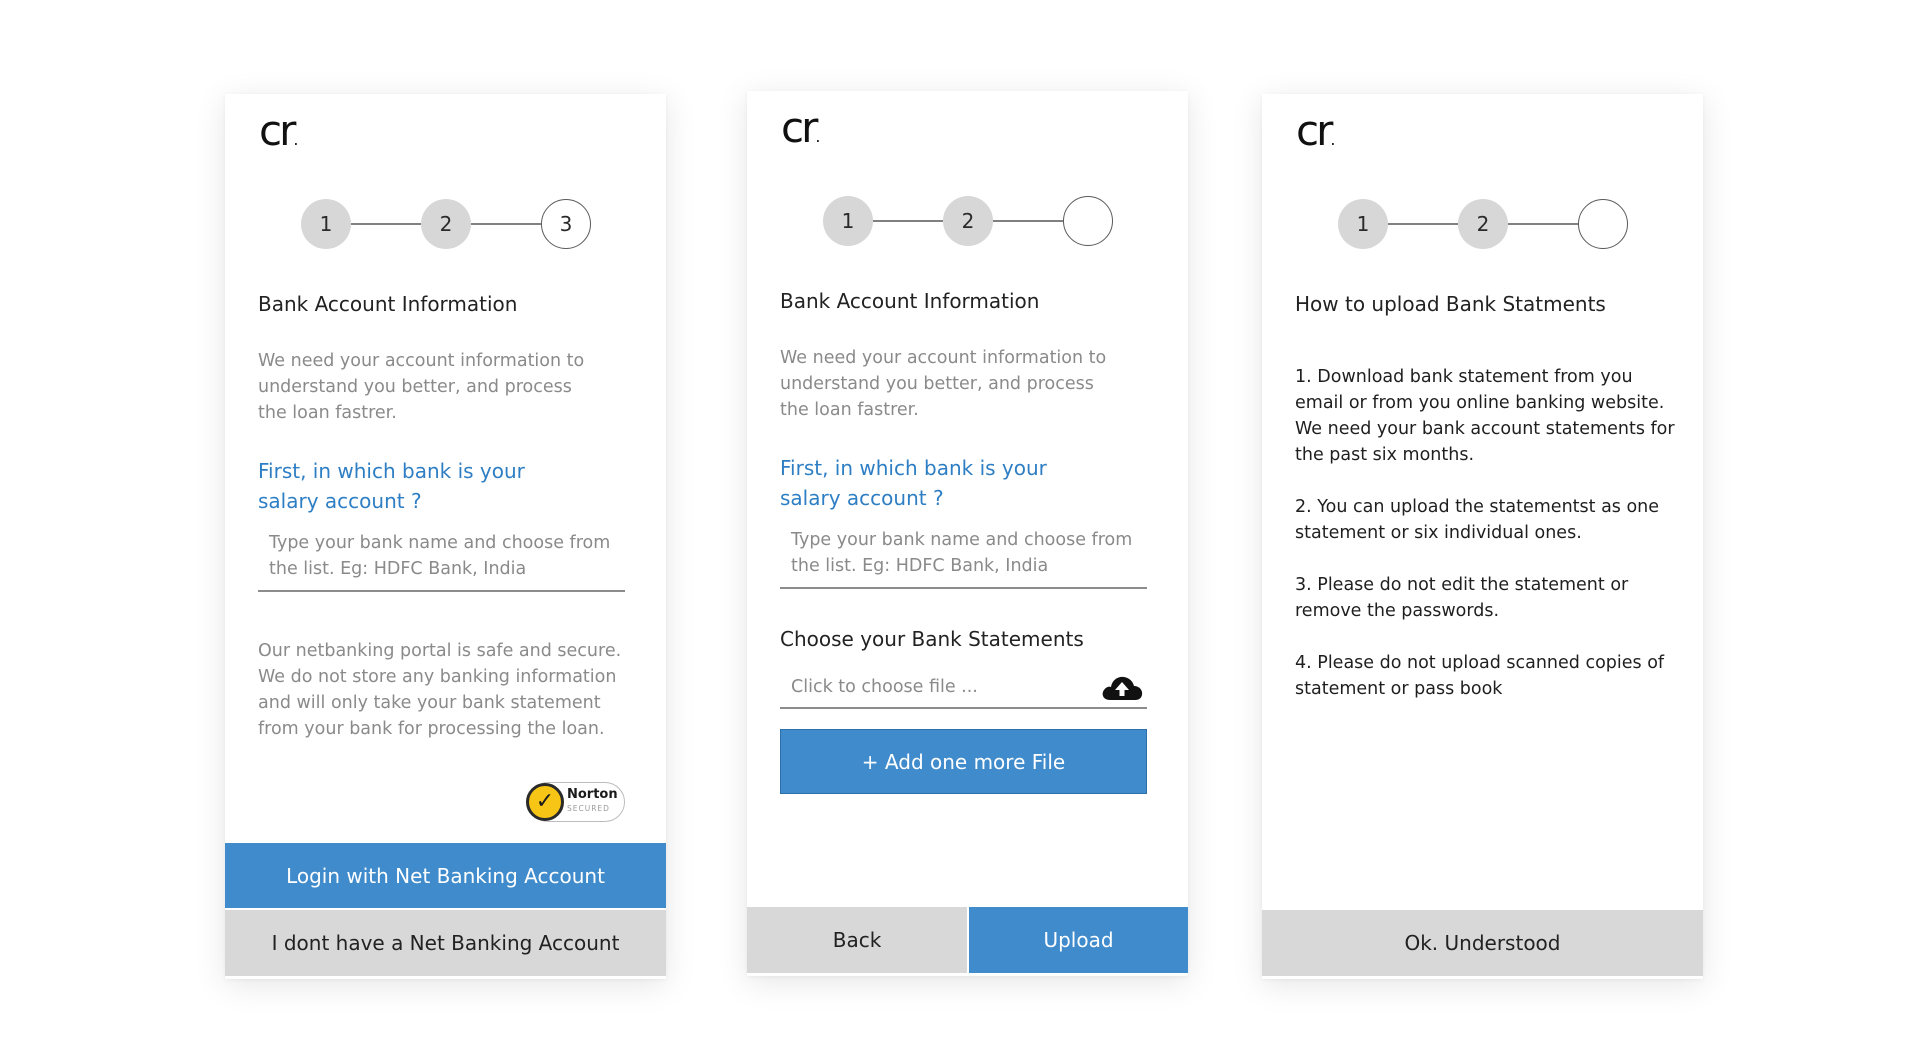 This screenshot has height=1056, width=1920. Describe the element at coordinates (592, 794) in the screenshot. I see `norton-brand: Norton` at that location.